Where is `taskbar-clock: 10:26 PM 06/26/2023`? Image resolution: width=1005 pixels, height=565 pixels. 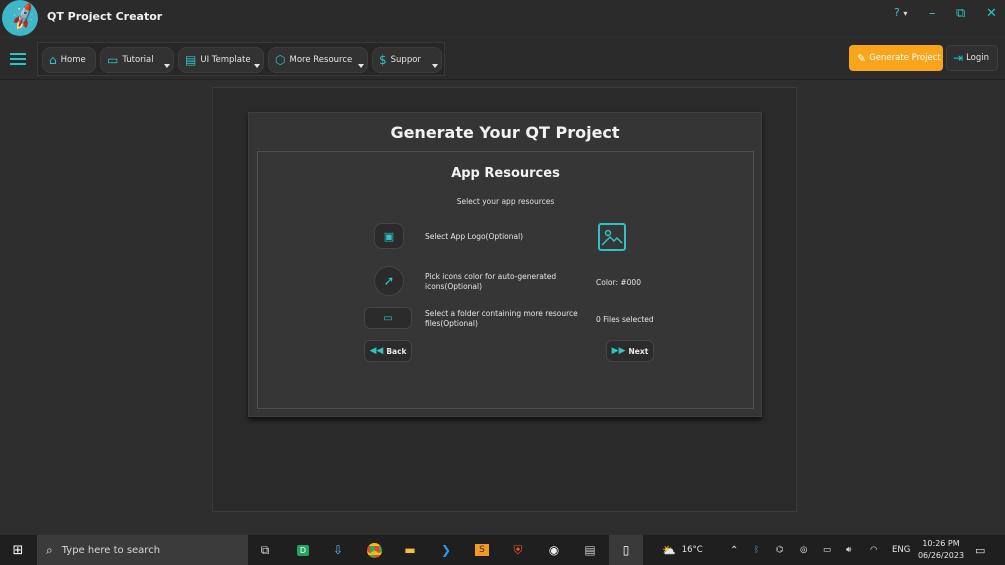
taskbar-clock: 10:26 PM 06/26/2023 is located at coordinates (941, 550).